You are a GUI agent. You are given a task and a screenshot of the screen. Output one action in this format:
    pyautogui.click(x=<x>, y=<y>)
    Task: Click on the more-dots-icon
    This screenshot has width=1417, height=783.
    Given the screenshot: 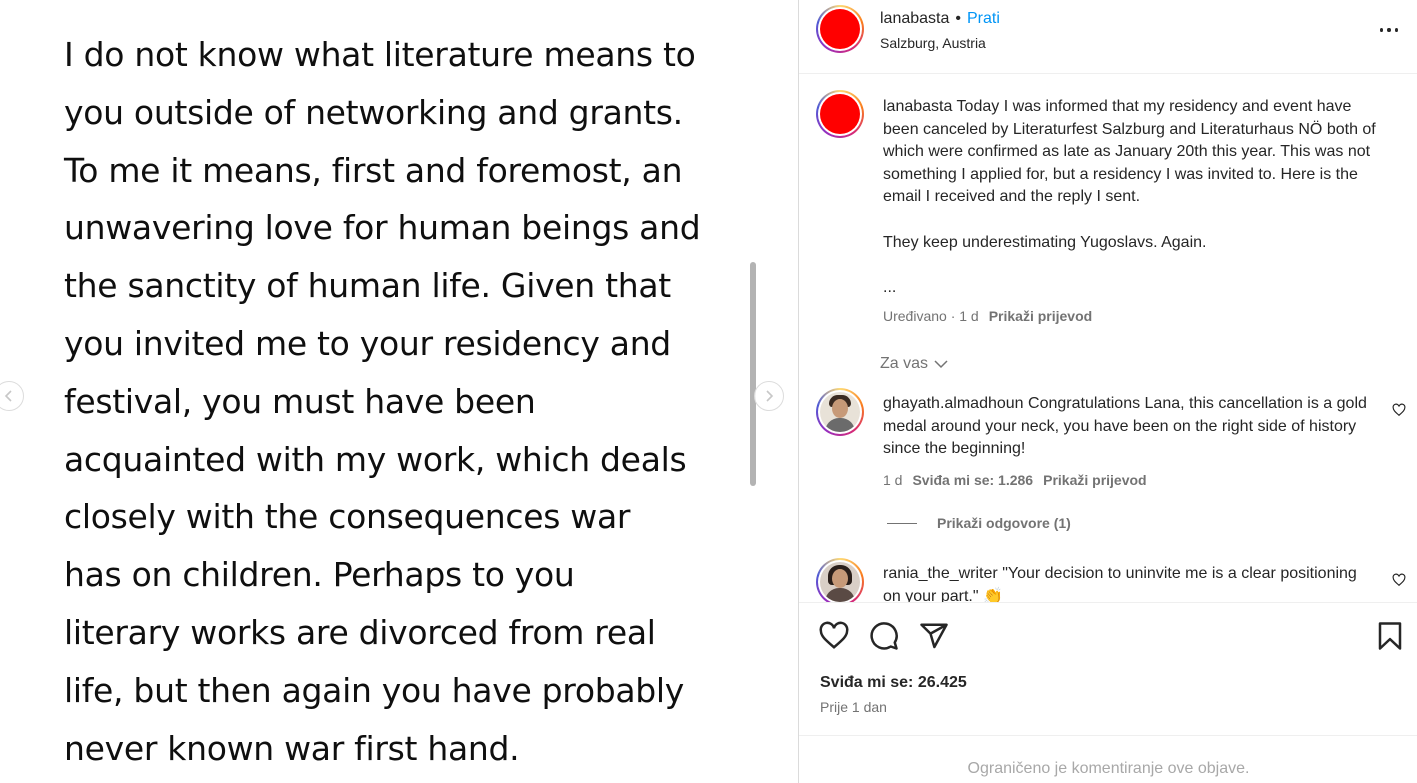 What is the action you would take?
    pyautogui.click(x=1382, y=30)
    